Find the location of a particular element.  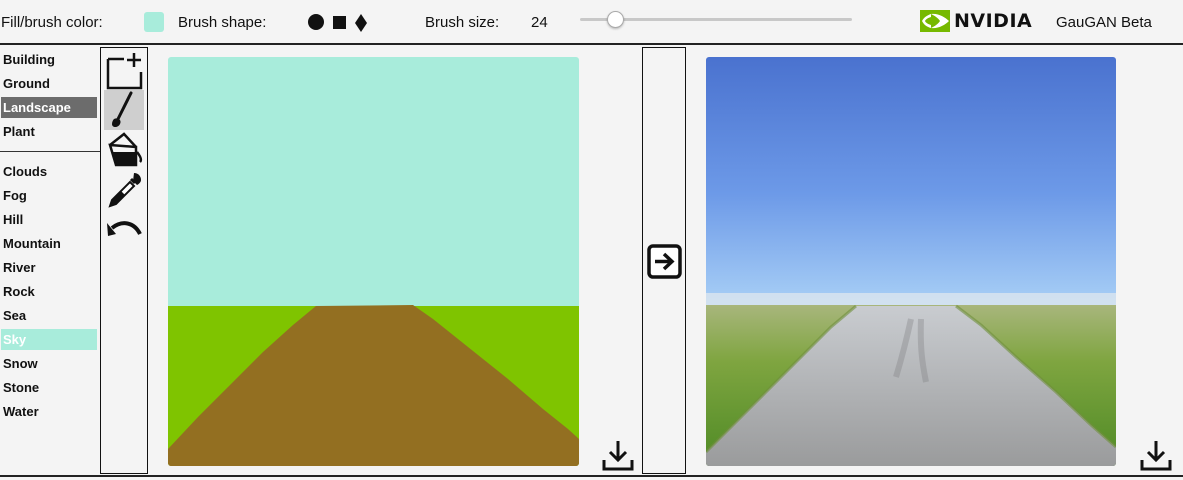

arrow-right-box-icon is located at coordinates (664, 261).